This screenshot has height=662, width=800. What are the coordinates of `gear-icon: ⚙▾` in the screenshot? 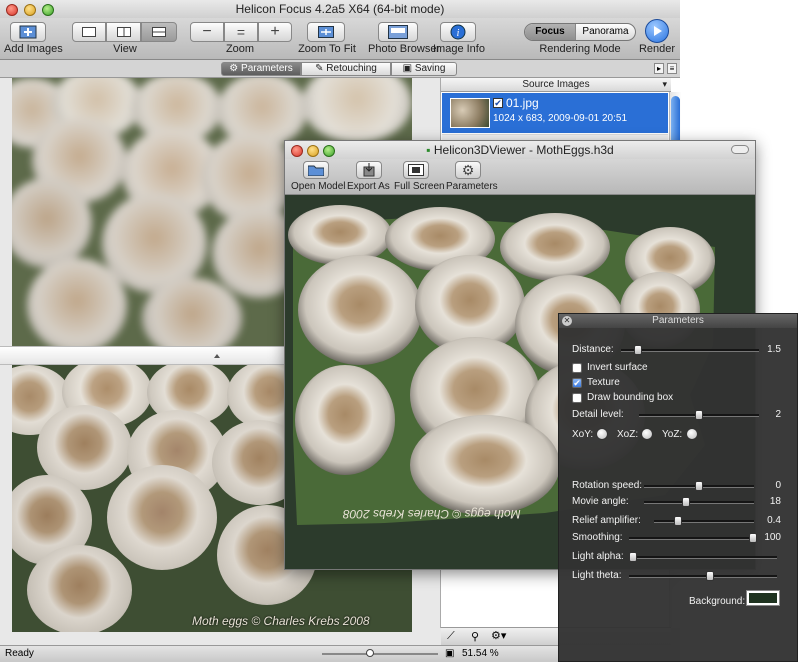 It's located at (498, 635).